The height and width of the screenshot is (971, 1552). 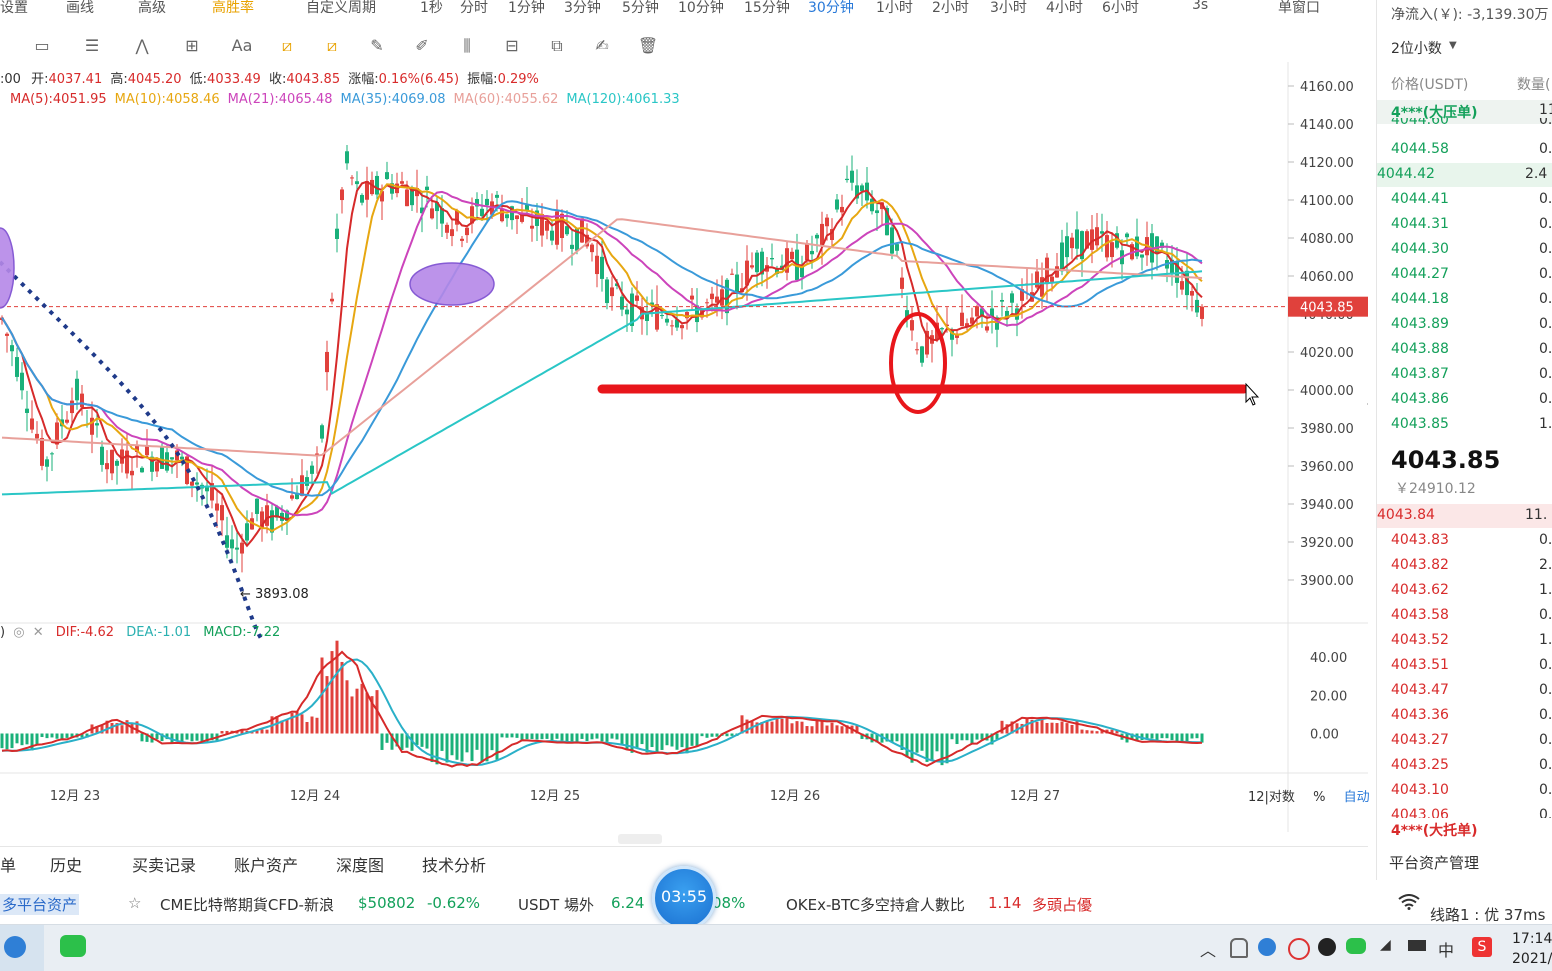 I want to click on bottom-tab-4: 深度图, so click(x=360, y=864).